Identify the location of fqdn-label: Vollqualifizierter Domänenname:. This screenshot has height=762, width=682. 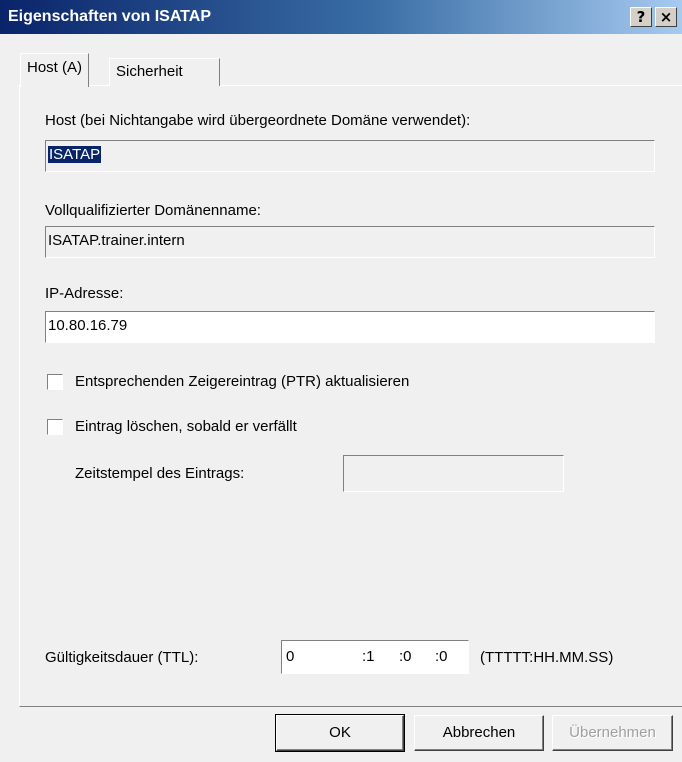
(153, 210).